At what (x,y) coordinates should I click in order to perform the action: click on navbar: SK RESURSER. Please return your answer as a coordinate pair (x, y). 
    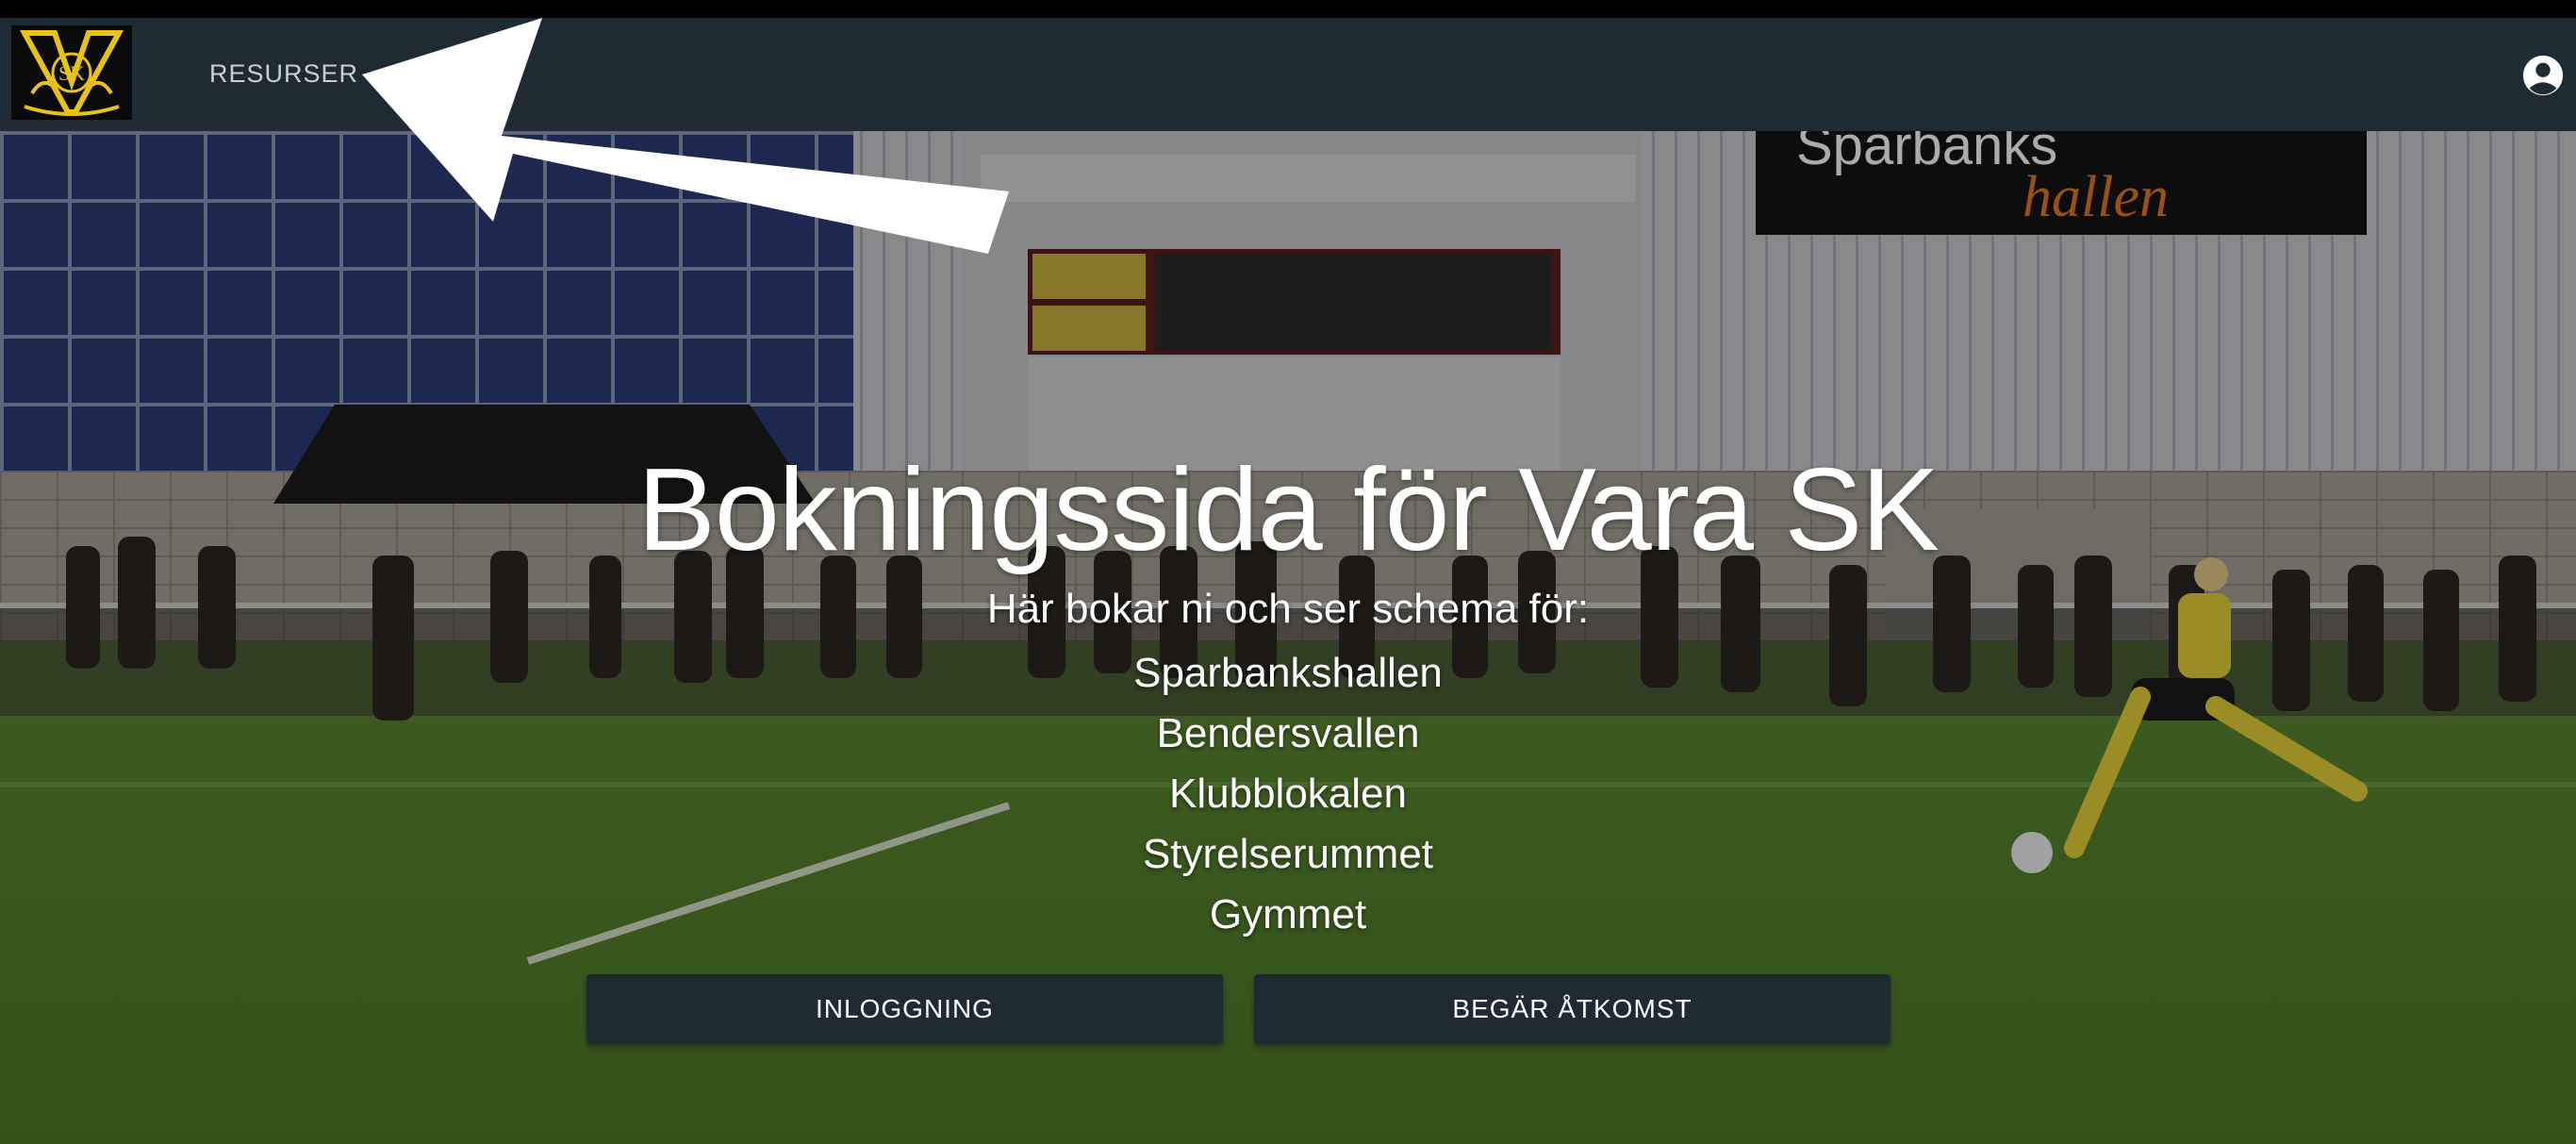
    Looking at the image, I should click on (1288, 75).